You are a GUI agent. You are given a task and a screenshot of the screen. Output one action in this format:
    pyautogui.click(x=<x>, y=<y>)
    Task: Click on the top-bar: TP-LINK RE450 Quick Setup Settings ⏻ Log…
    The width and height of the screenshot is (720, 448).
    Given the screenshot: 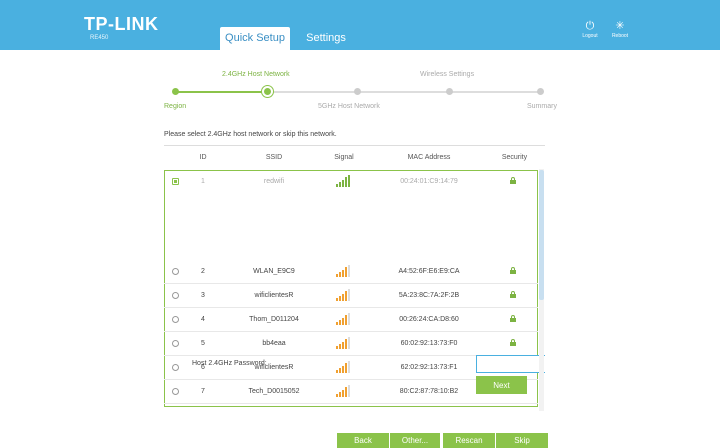 What is the action you would take?
    pyautogui.click(x=360, y=25)
    